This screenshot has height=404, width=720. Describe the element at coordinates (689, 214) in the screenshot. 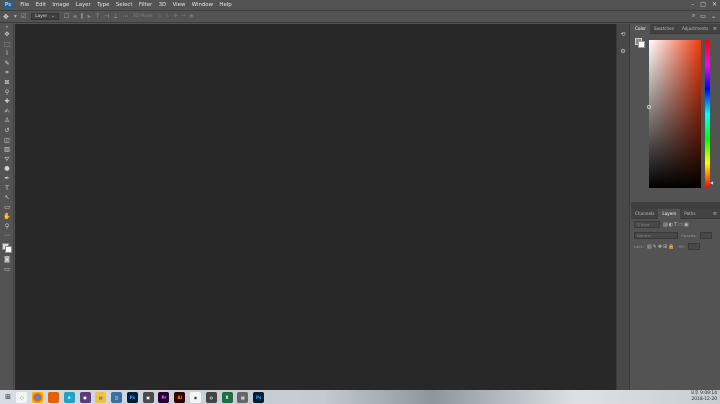

I see `tab-paths: Paths` at that location.